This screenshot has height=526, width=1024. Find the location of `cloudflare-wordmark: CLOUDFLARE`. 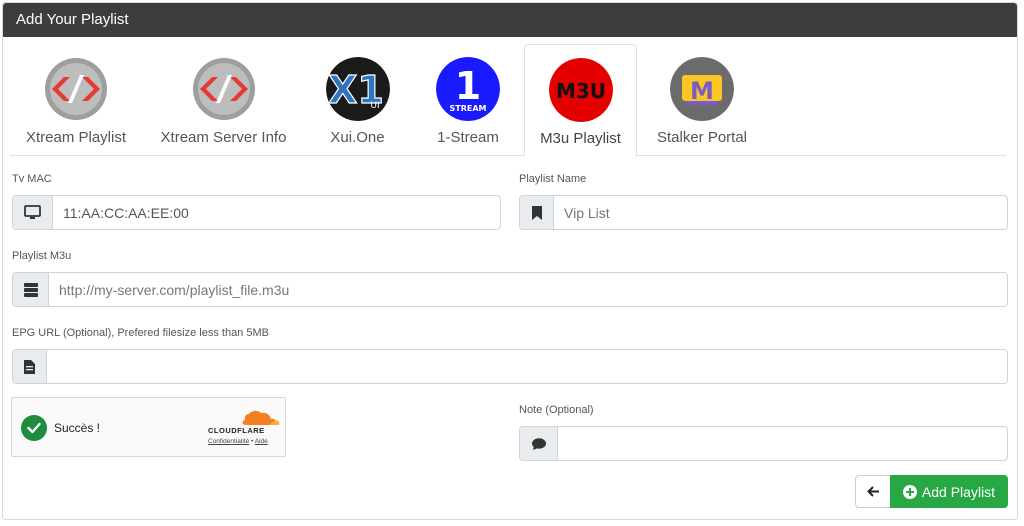

cloudflare-wordmark: CLOUDFLARE is located at coordinates (236, 430).